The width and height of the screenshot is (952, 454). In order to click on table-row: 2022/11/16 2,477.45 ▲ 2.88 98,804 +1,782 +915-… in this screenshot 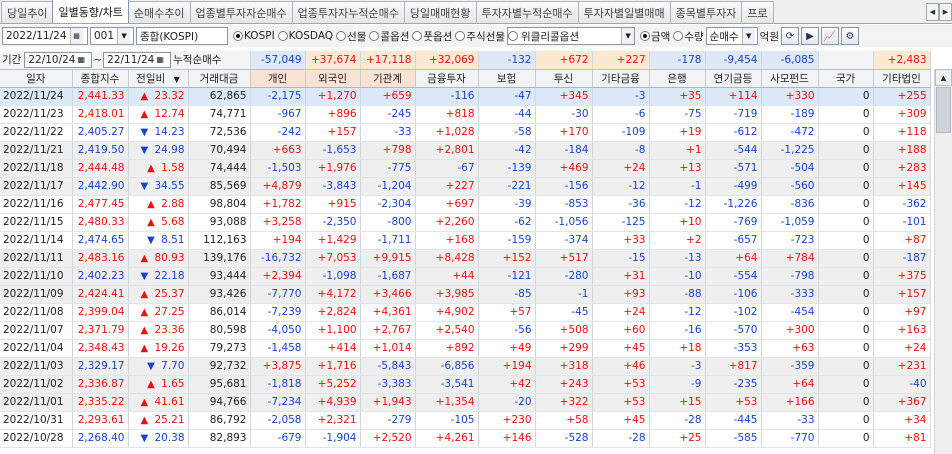, I will do `click(465, 204)`.